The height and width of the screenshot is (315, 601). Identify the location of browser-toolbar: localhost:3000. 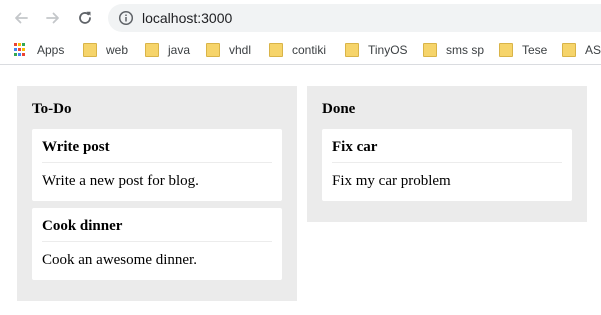
(300, 18).